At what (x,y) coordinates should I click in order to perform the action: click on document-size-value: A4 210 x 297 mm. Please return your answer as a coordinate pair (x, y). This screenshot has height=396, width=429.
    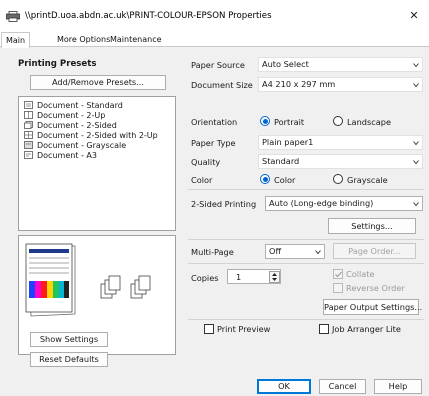
    Looking at the image, I should click on (299, 84).